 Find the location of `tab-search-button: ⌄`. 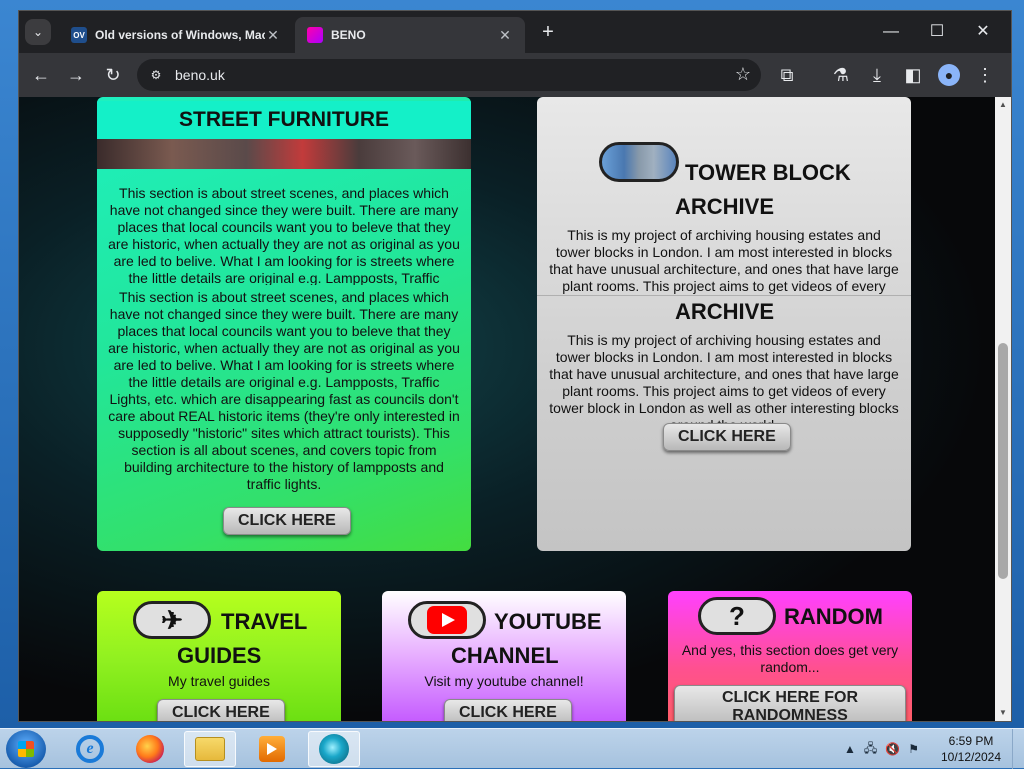

tab-search-button: ⌄ is located at coordinates (38, 32).